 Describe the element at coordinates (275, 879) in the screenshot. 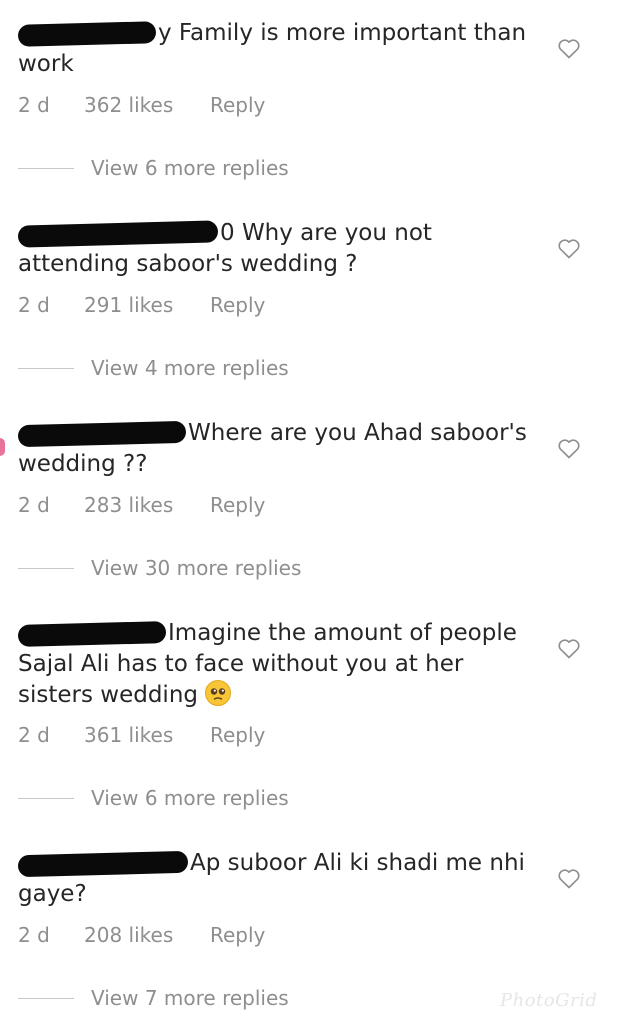

I see `comment-text-block: Ap suboor Ali ki shadi me nhi gaye?` at that location.